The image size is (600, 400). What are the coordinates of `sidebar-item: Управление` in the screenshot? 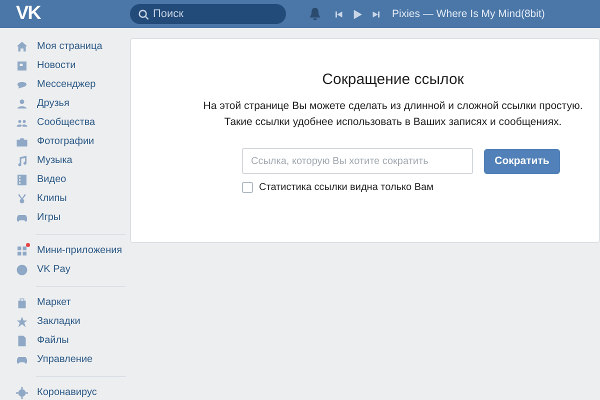 It's located at (69, 359).